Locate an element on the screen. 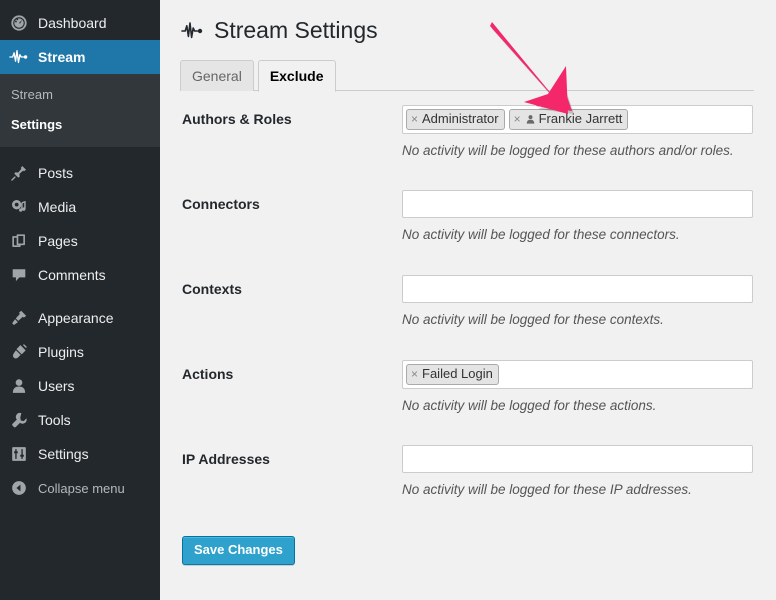 This screenshot has height=600, width=776. sidebar-item-settings: Settings is located at coordinates (80, 454).